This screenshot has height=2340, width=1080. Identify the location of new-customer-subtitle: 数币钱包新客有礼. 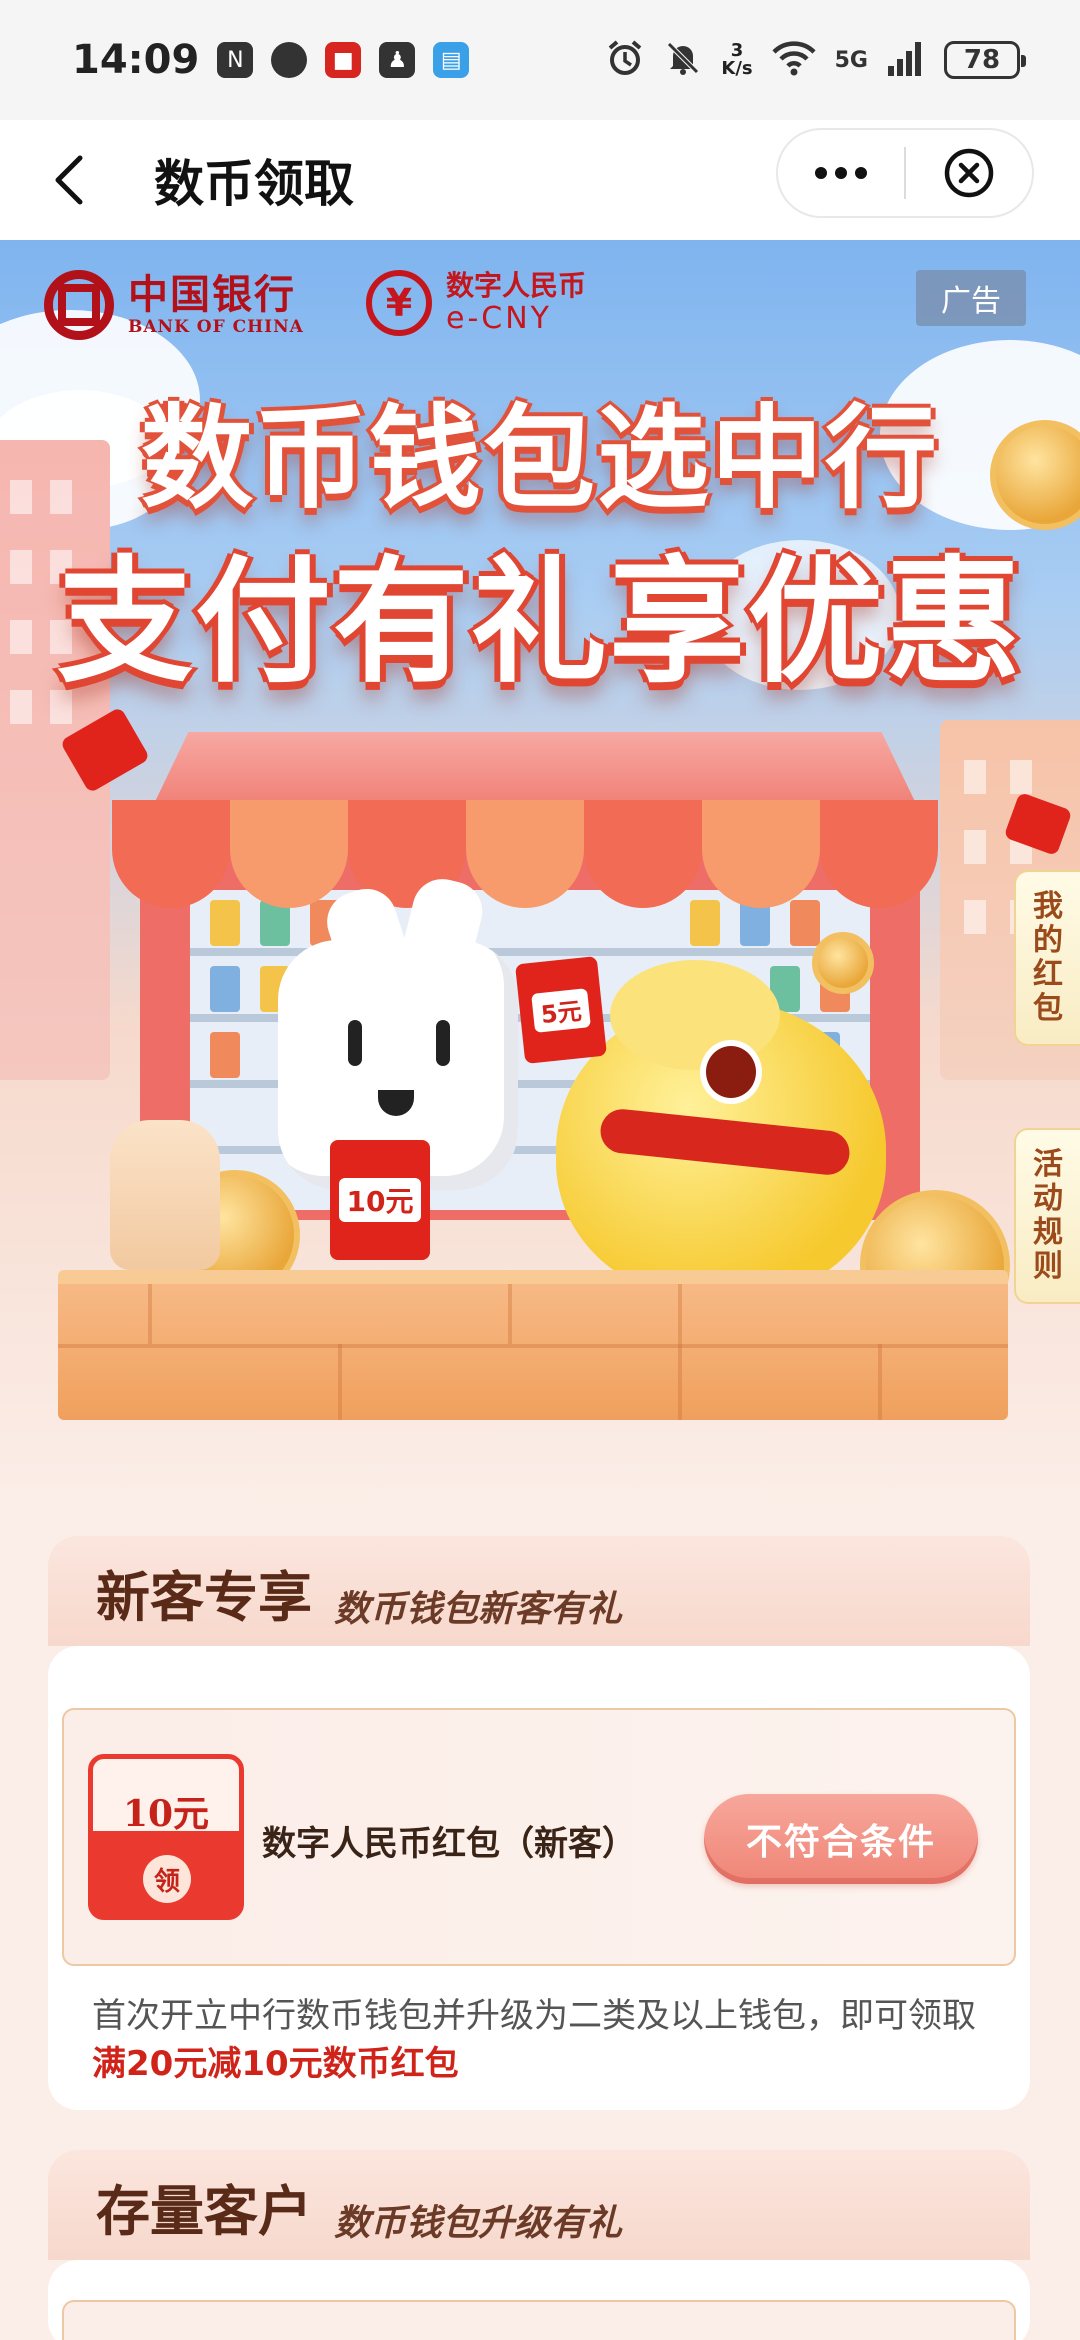
(478, 1609).